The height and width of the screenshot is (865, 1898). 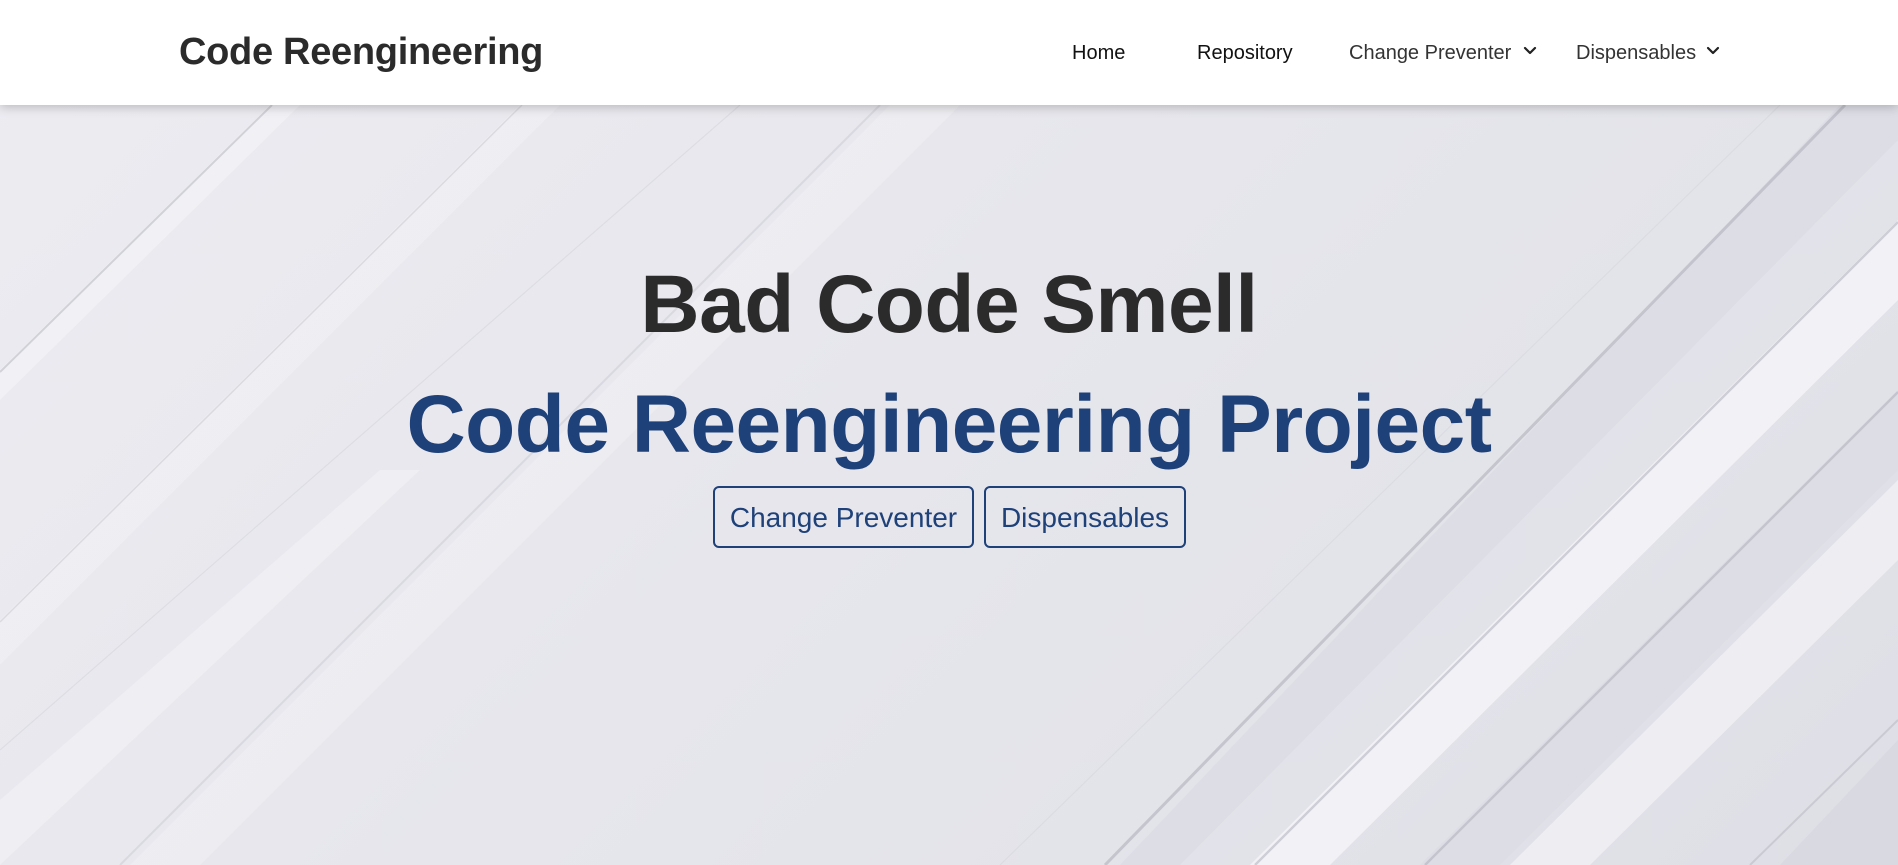 What do you see at coordinates (1430, 53) in the screenshot?
I see `nav-change-preventer-dropdown: Change Preventer` at bounding box center [1430, 53].